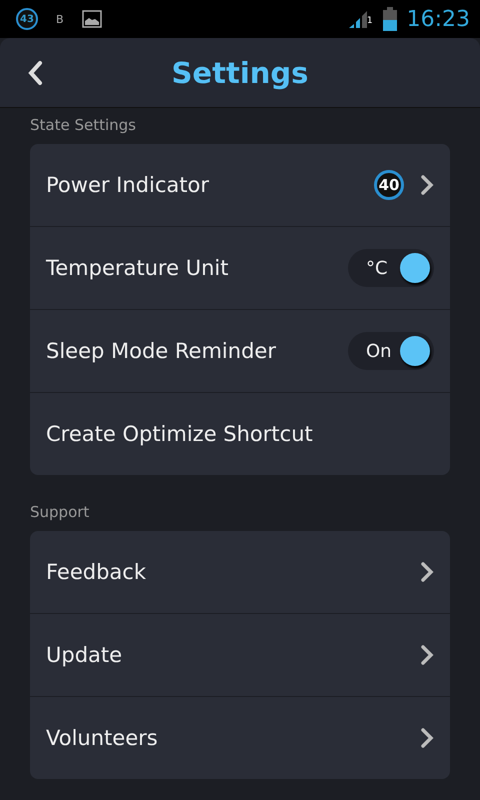 Image resolution: width=480 pixels, height=800 pixels. Describe the element at coordinates (83, 125) in the screenshot. I see `section-title: State Settings` at that location.